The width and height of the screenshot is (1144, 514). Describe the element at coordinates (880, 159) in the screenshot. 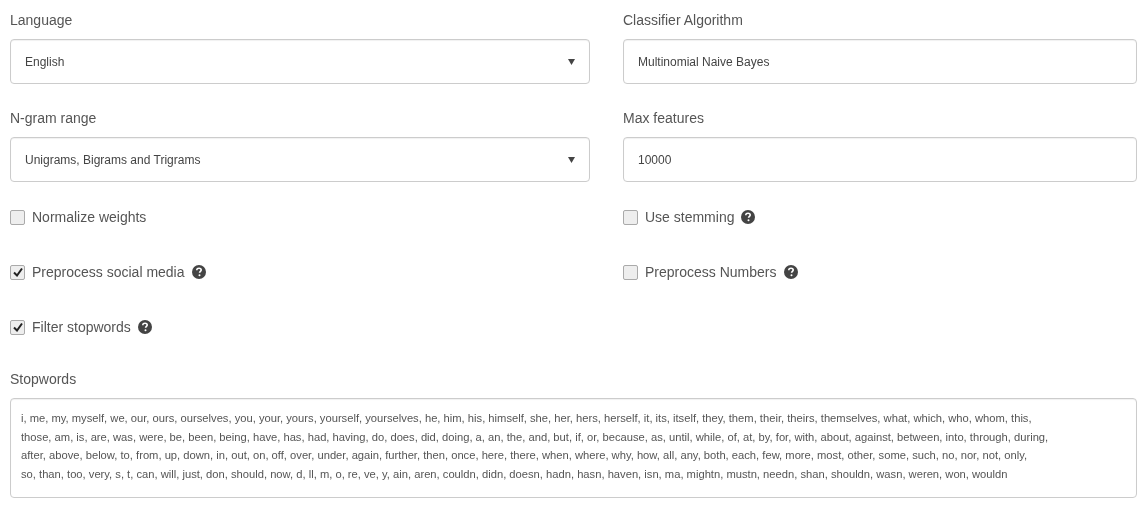

I see `input-field: 10000` at that location.